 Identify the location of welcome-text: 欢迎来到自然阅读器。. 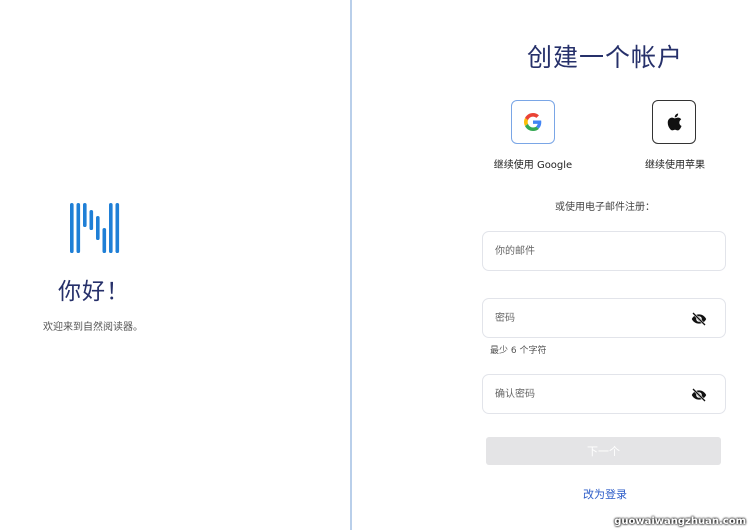
(93, 327).